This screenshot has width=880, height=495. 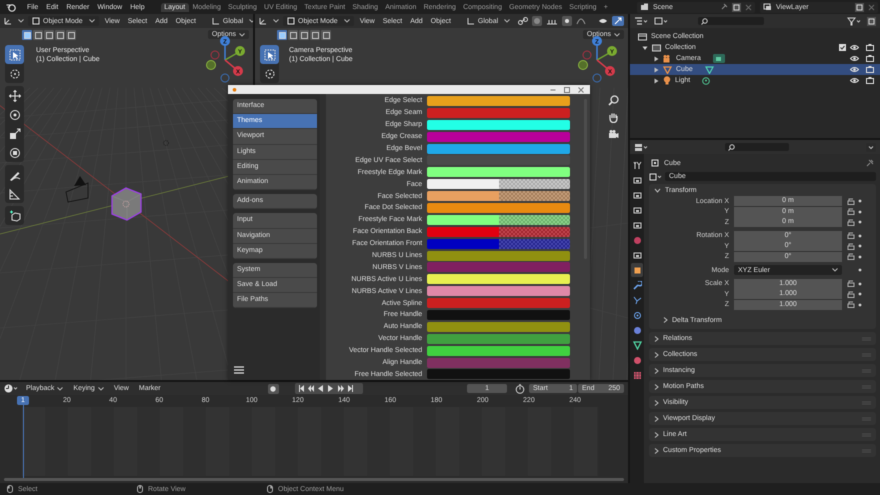 What do you see at coordinates (239, 370) in the screenshot?
I see `menu-icon` at bounding box center [239, 370].